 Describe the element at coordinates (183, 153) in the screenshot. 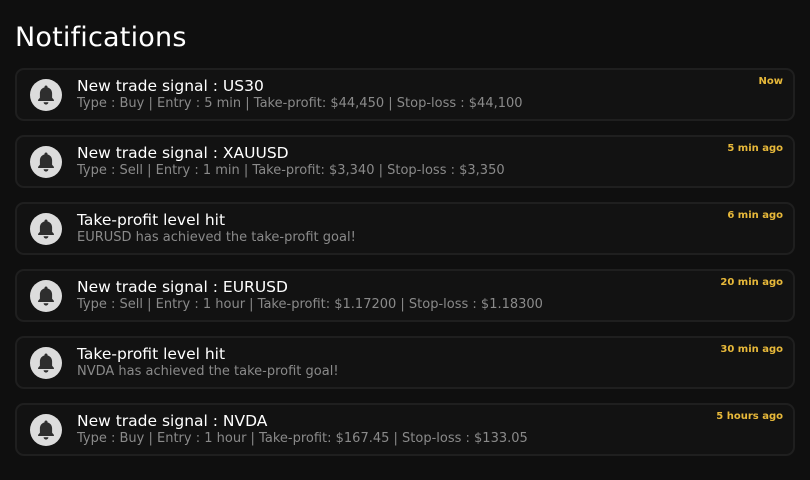

I see `notification-title: New trade signal : XAUUSD` at that location.